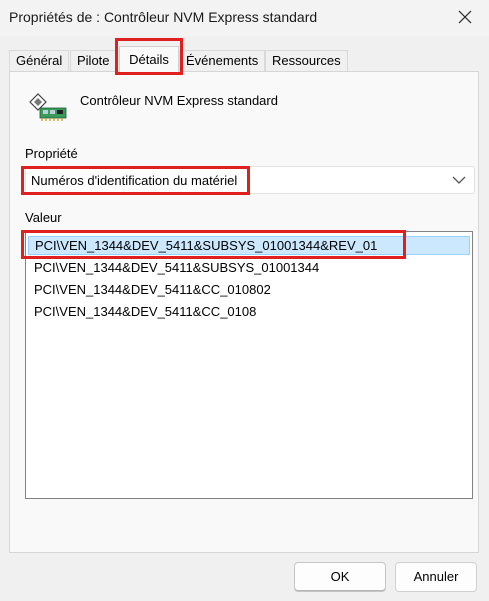 This screenshot has height=601, width=489. Describe the element at coordinates (459, 180) in the screenshot. I see `chevron-down-icon` at that location.